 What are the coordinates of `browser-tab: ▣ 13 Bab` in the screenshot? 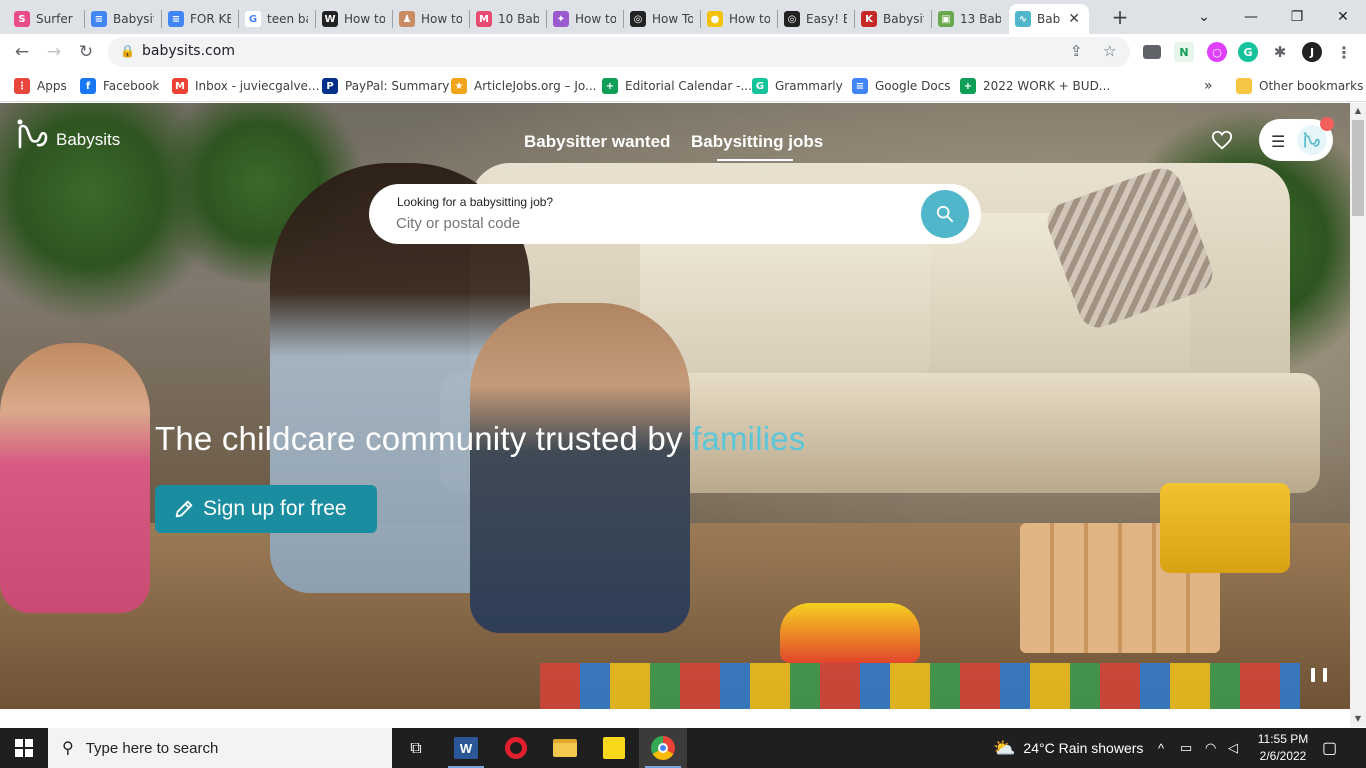 It's located at (969, 19).